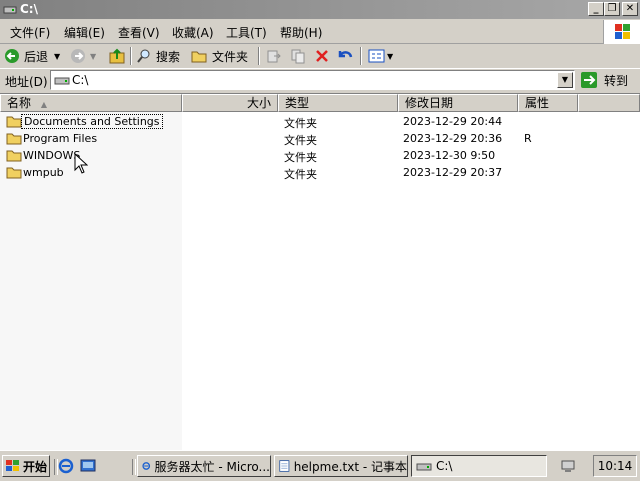 The width and height of the screenshot is (640, 481). I want to click on move-to-button, so click(274, 56).